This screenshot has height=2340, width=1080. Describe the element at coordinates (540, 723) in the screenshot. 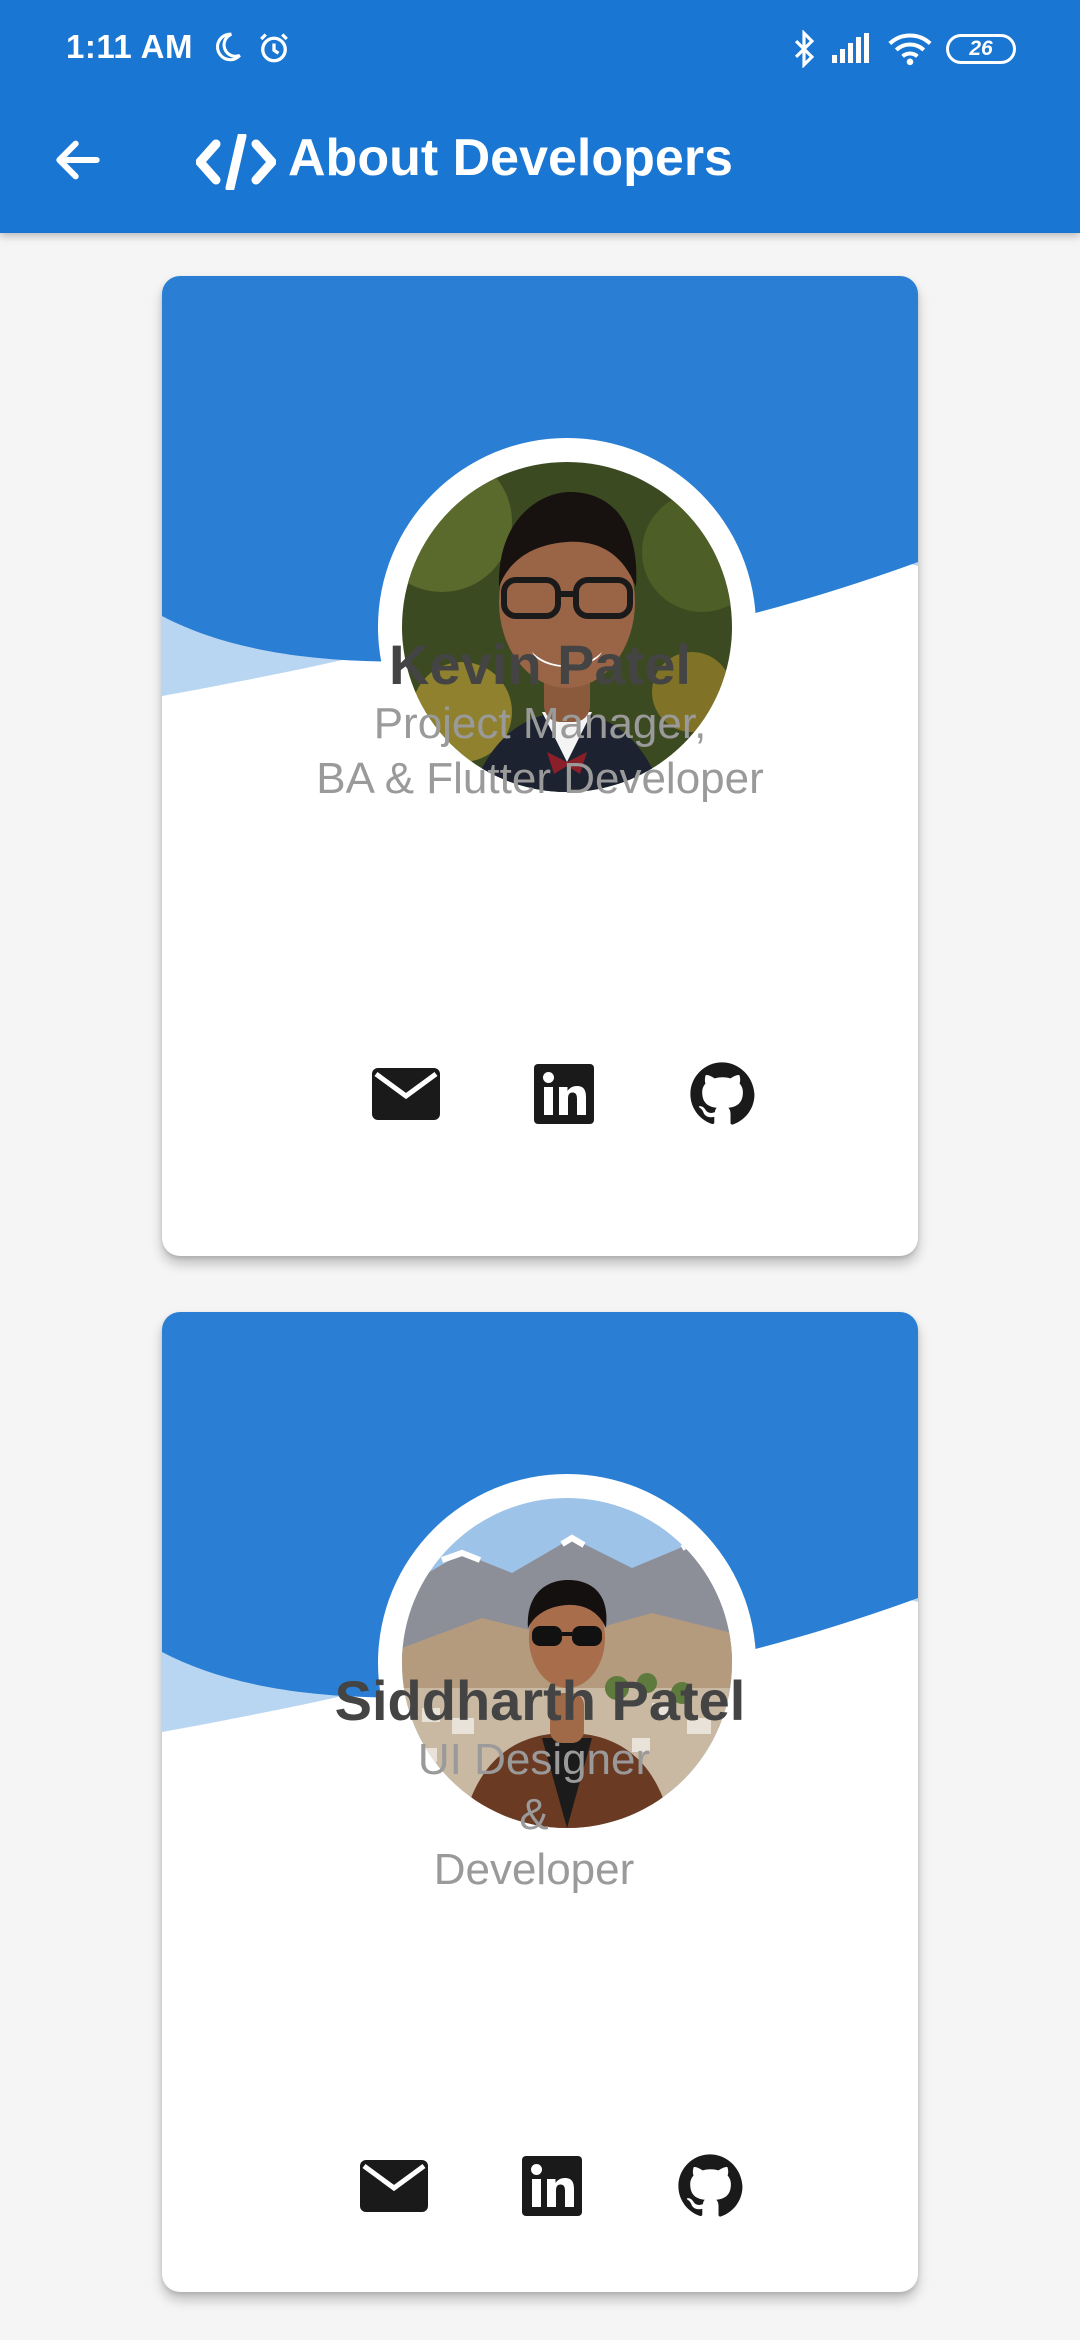

I see `developer-role-line: Project Manager,` at that location.